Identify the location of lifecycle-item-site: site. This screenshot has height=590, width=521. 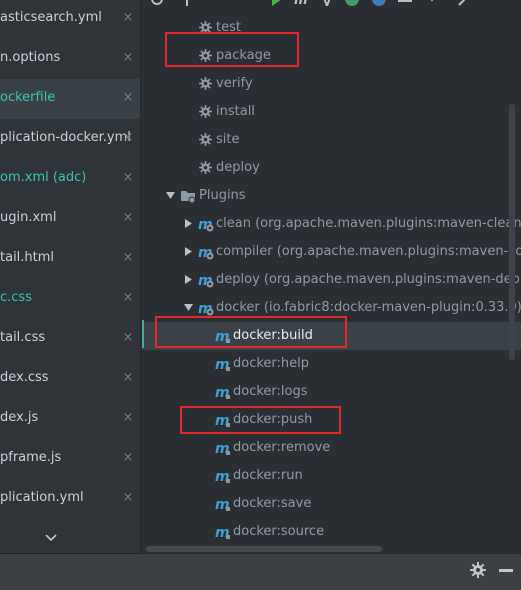
(331, 140).